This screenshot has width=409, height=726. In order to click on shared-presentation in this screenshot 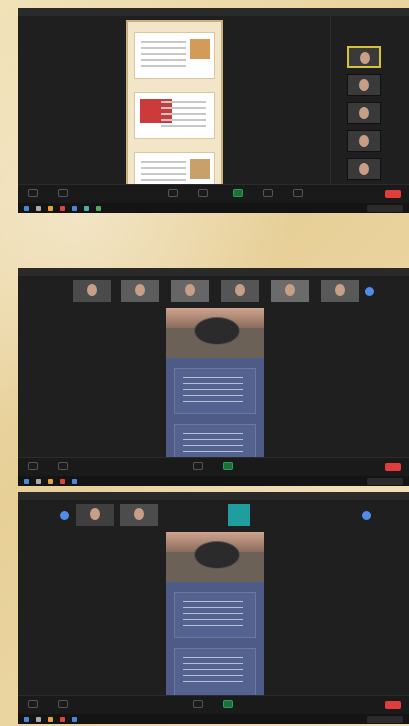, I will do `click(174, 110)`.